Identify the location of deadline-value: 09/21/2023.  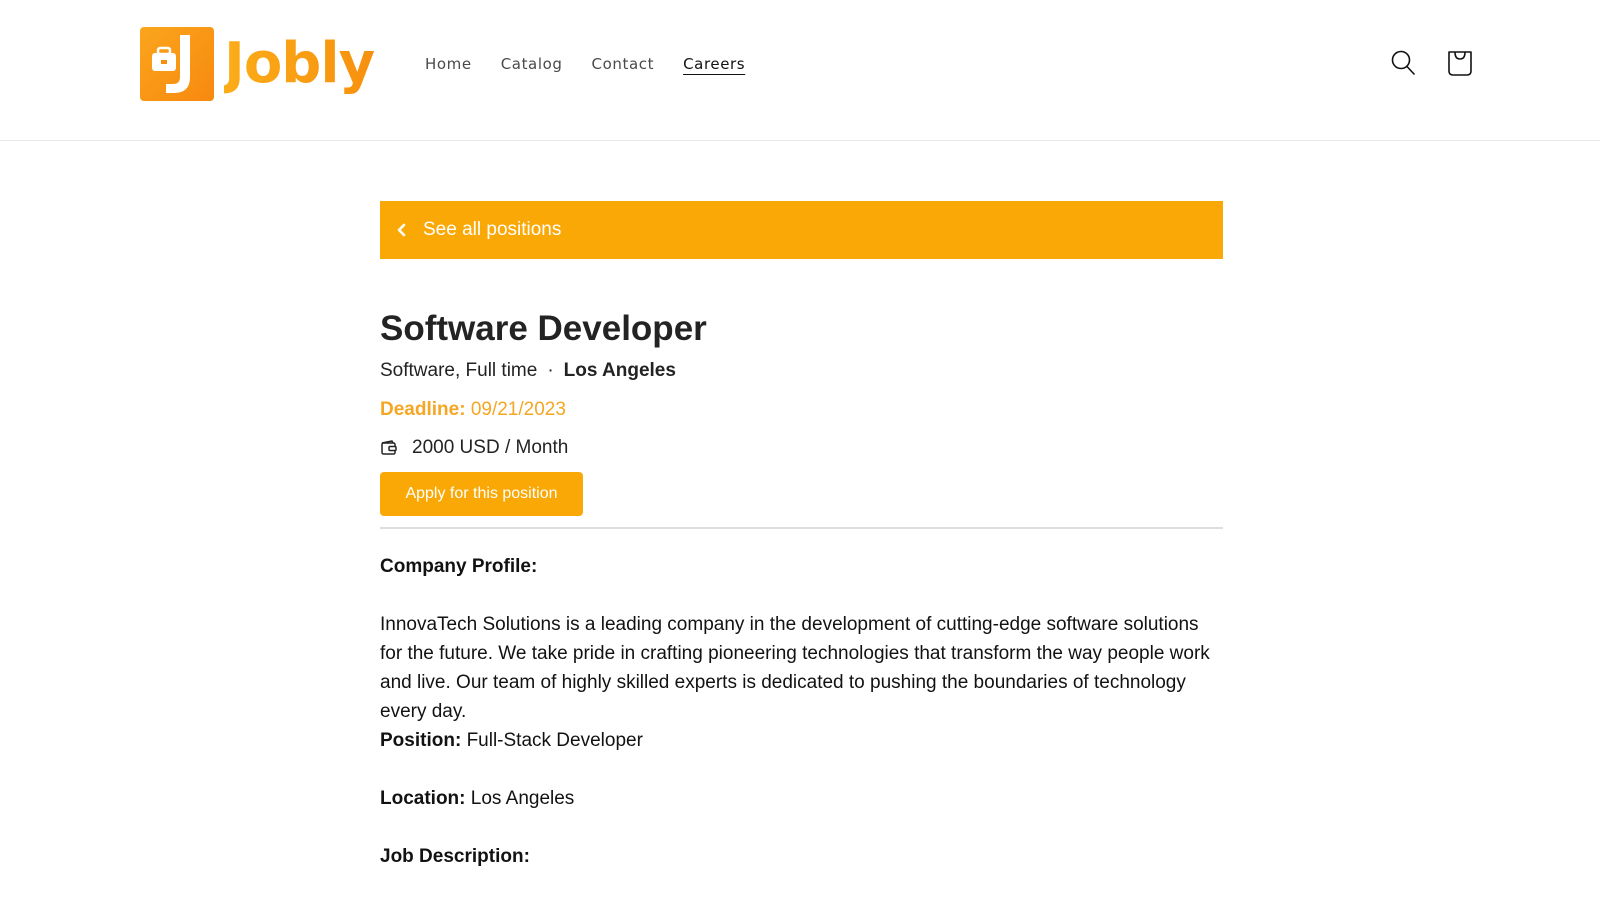
(518, 409).